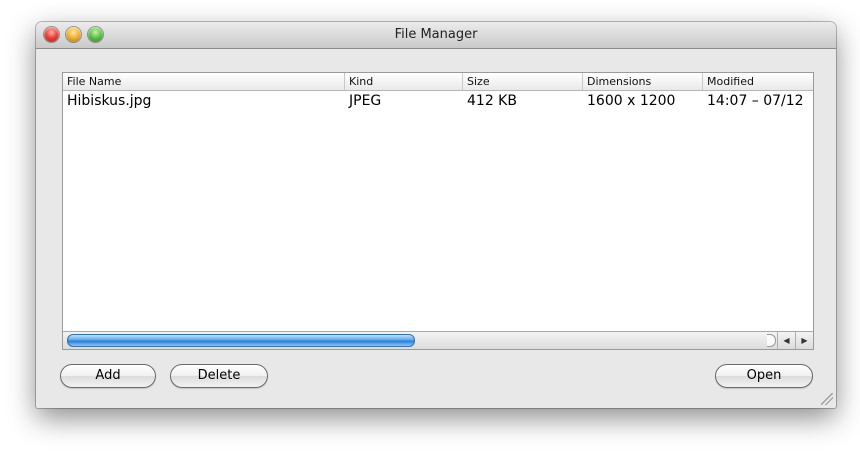 The width and height of the screenshot is (860, 456). Describe the element at coordinates (204, 81) in the screenshot. I see `column-header-file-name: File Name` at that location.